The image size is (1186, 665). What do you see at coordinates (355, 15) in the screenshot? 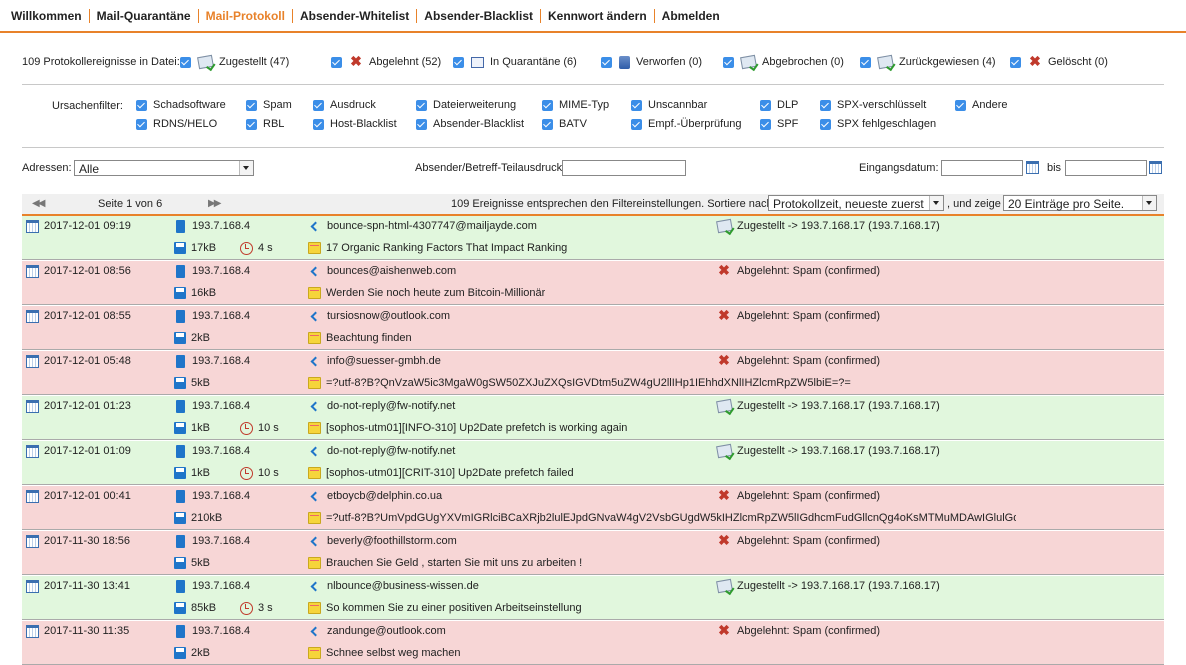
I see `nav-item: Absender-Whitelist` at bounding box center [355, 15].